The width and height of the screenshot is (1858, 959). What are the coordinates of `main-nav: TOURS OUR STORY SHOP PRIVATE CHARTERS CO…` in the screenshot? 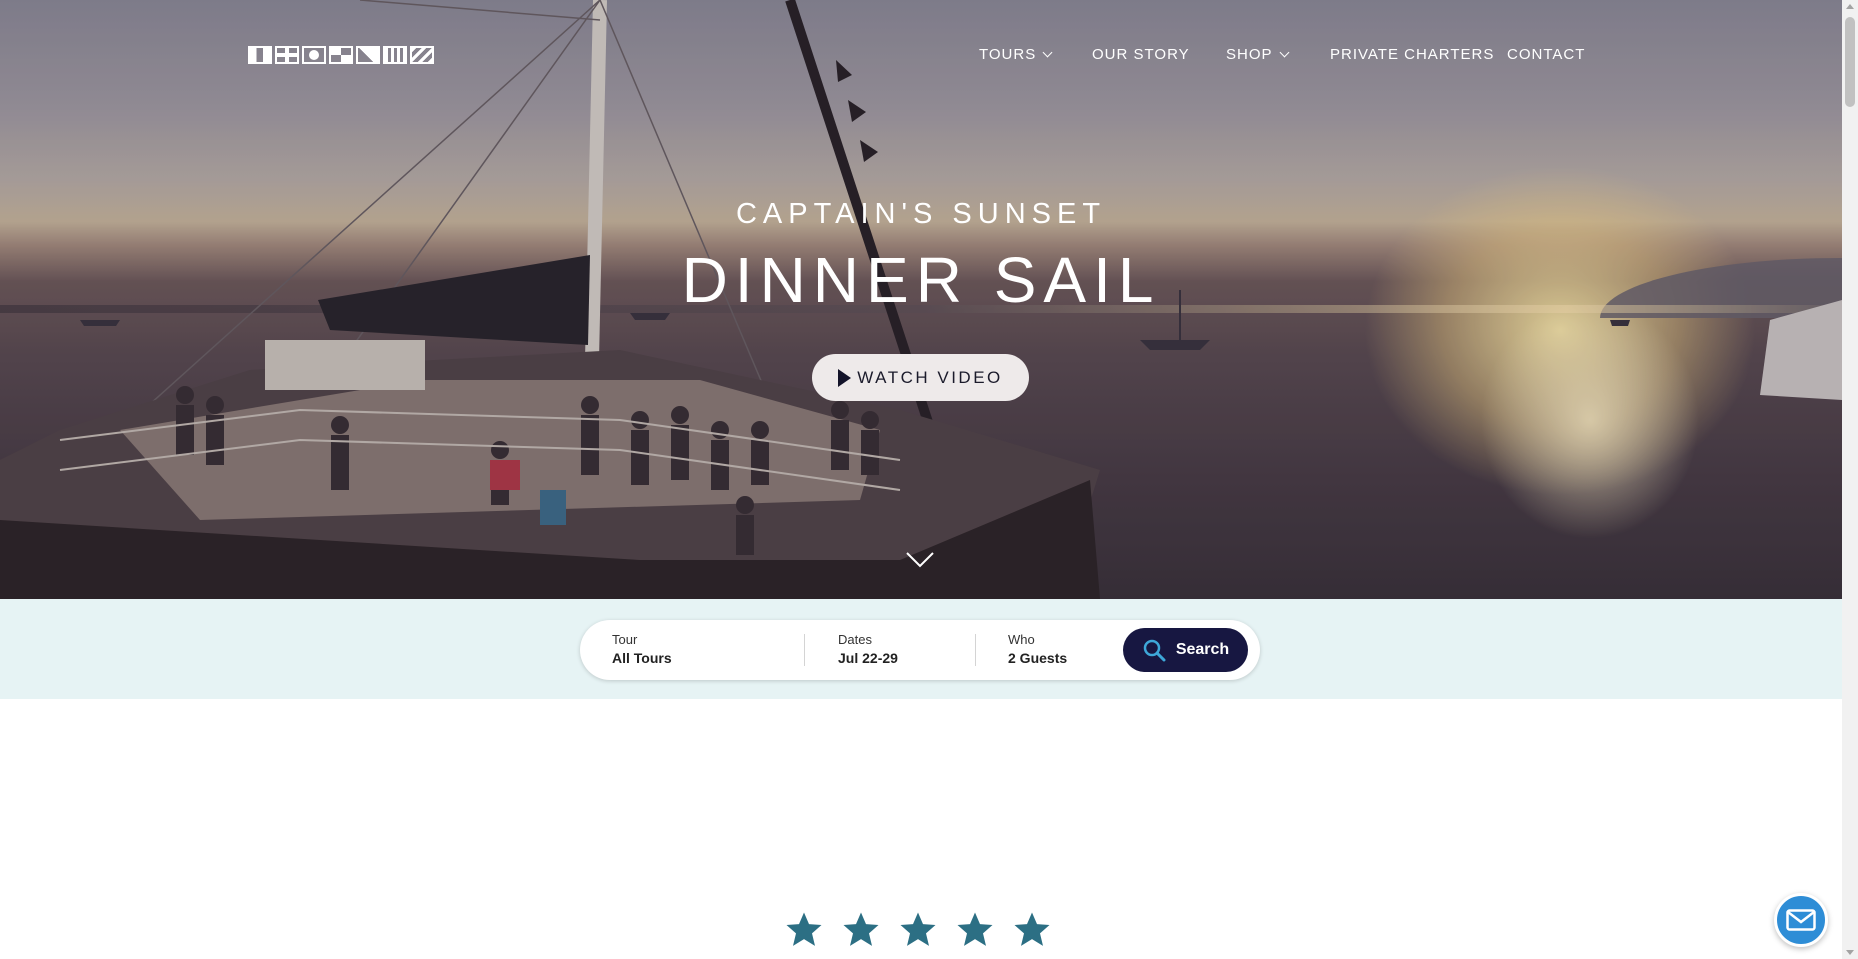 It's located at (921, 56).